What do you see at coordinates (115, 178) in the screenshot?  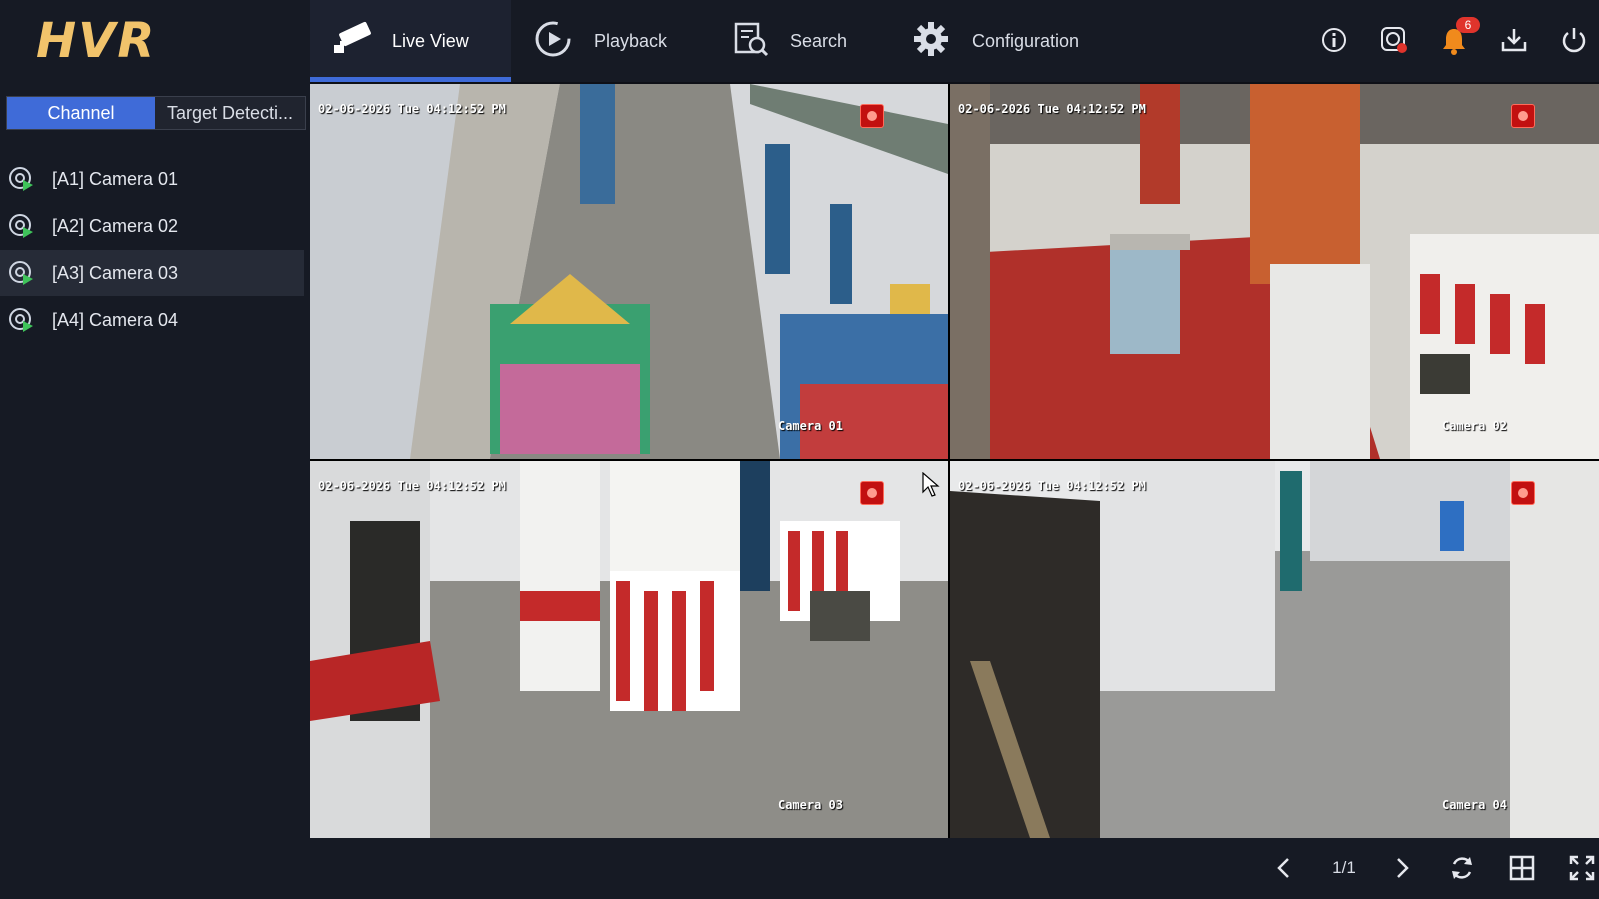 I see `camera-label: [A1] Camera 01` at bounding box center [115, 178].